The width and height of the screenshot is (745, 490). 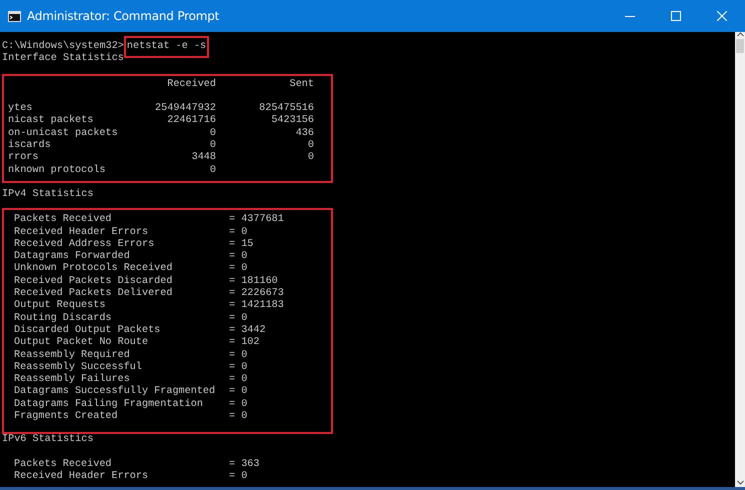 What do you see at coordinates (676, 16) in the screenshot?
I see `maximize-icon` at bounding box center [676, 16].